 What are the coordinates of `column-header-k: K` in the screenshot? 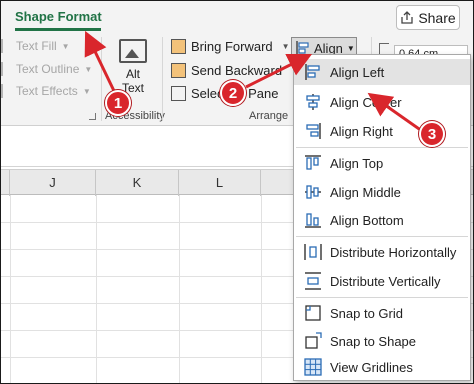 It's located at (137, 183).